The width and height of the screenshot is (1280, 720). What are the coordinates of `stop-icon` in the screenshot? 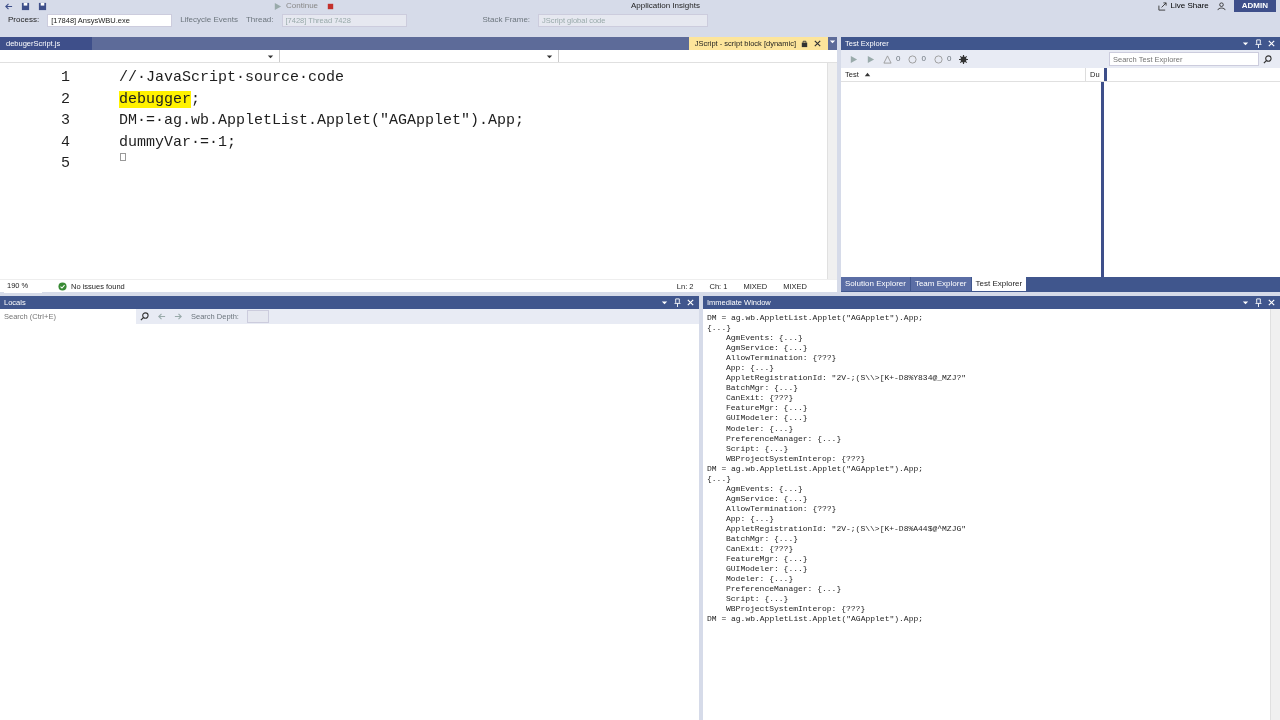 It's located at (331, 6).